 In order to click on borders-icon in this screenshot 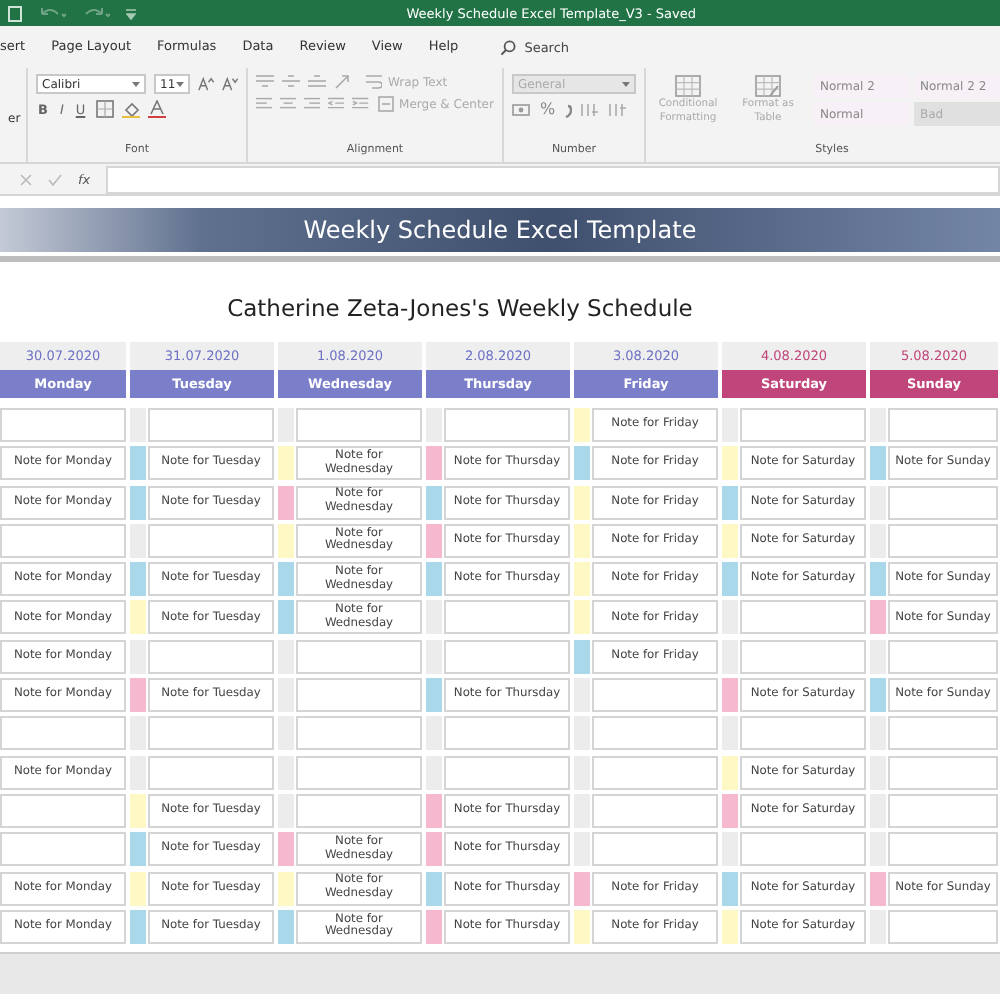, I will do `click(104, 109)`.